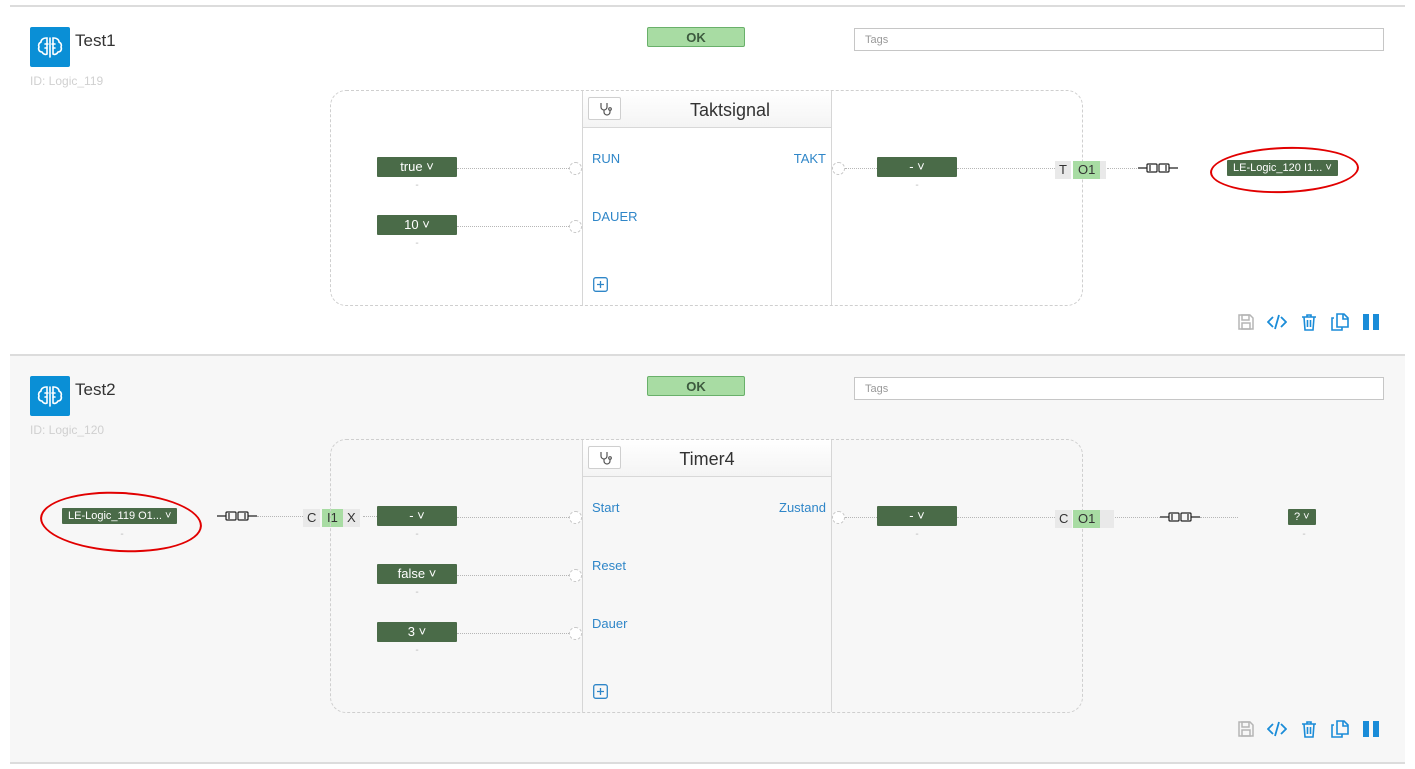  Describe the element at coordinates (417, 574) in the screenshot. I see `input-value-dropdown-reset: false ˅` at that location.